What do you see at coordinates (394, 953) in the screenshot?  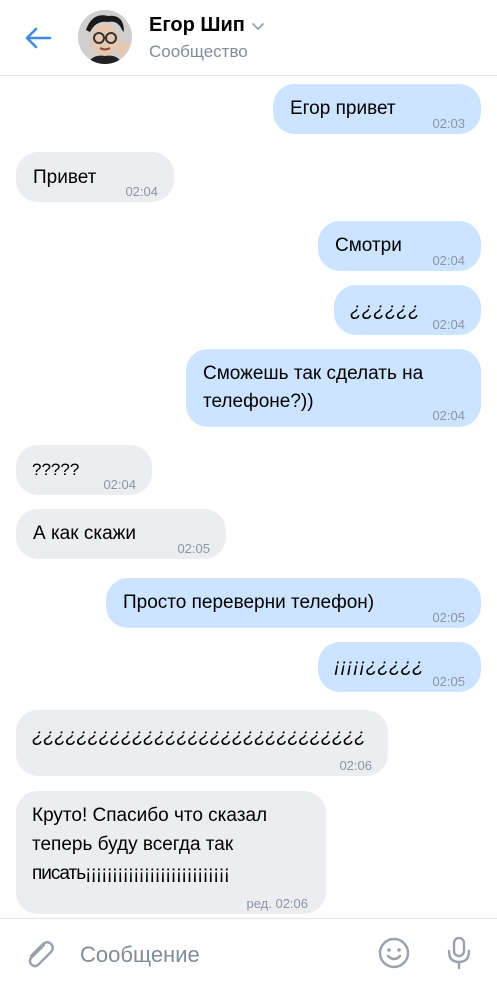 I see `smile-icon` at bounding box center [394, 953].